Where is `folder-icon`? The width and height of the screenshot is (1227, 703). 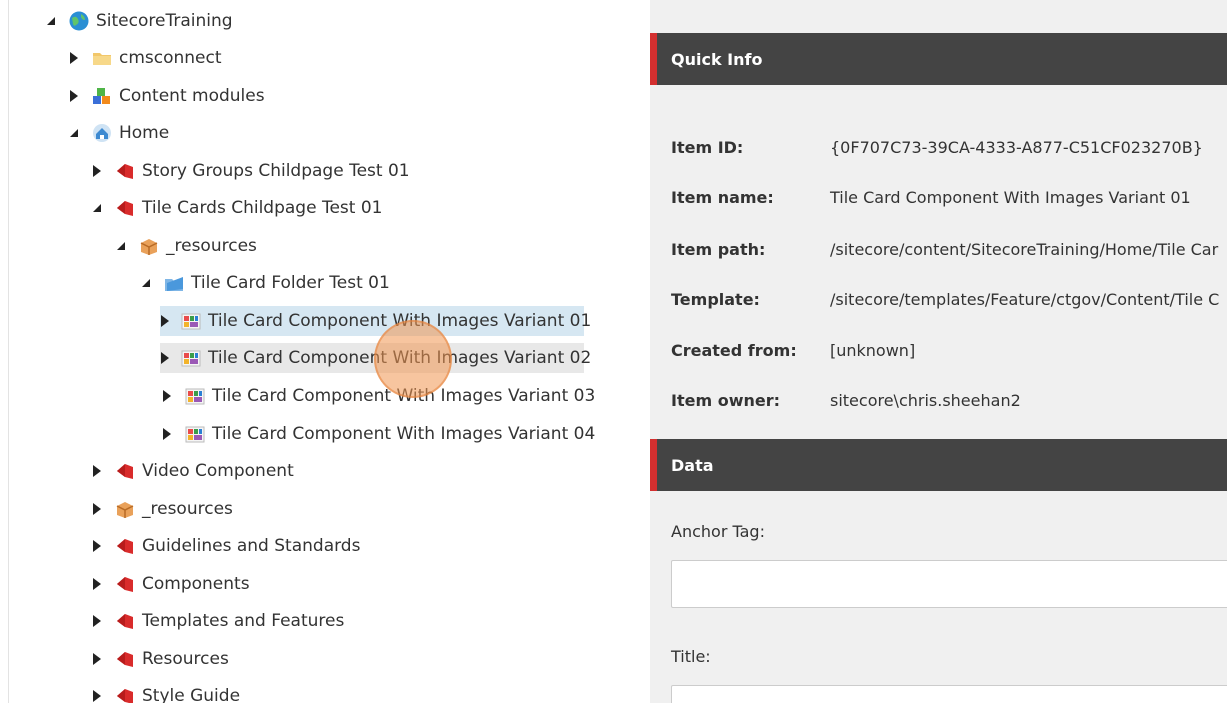
folder-icon is located at coordinates (102, 58).